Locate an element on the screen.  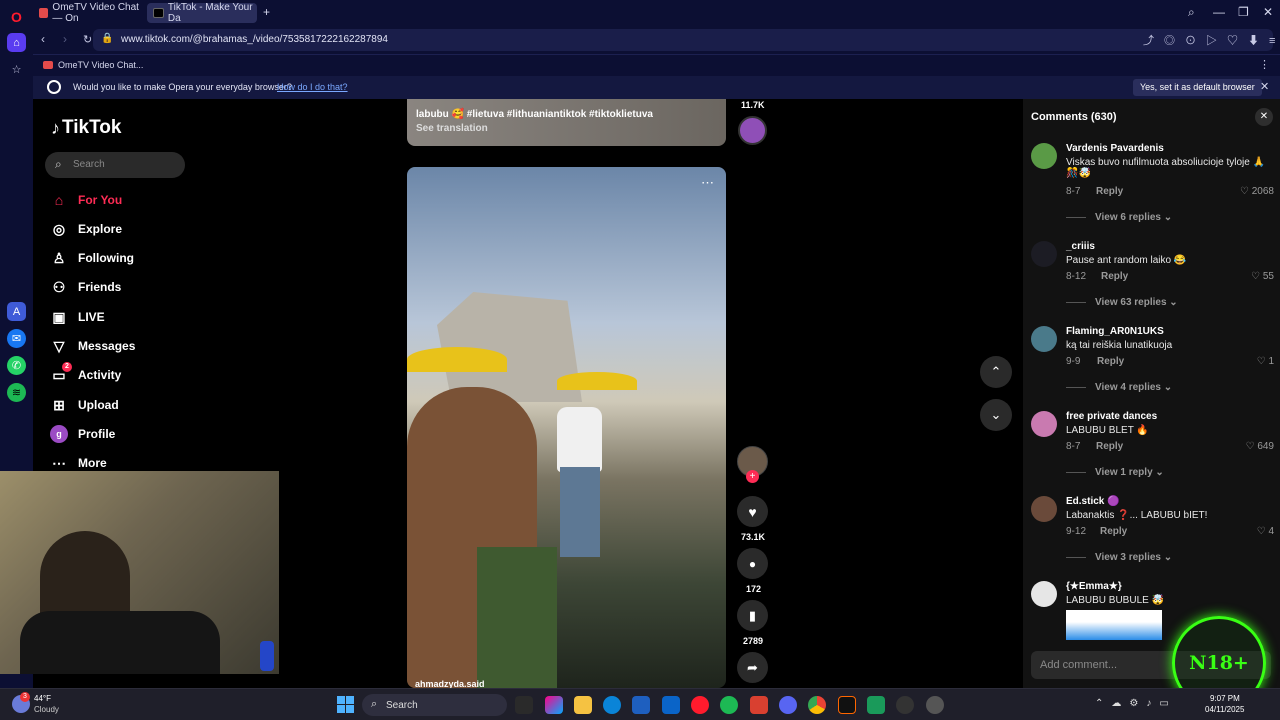
bookmarks-more-icon: ⋮ is located at coordinates (1264, 64).